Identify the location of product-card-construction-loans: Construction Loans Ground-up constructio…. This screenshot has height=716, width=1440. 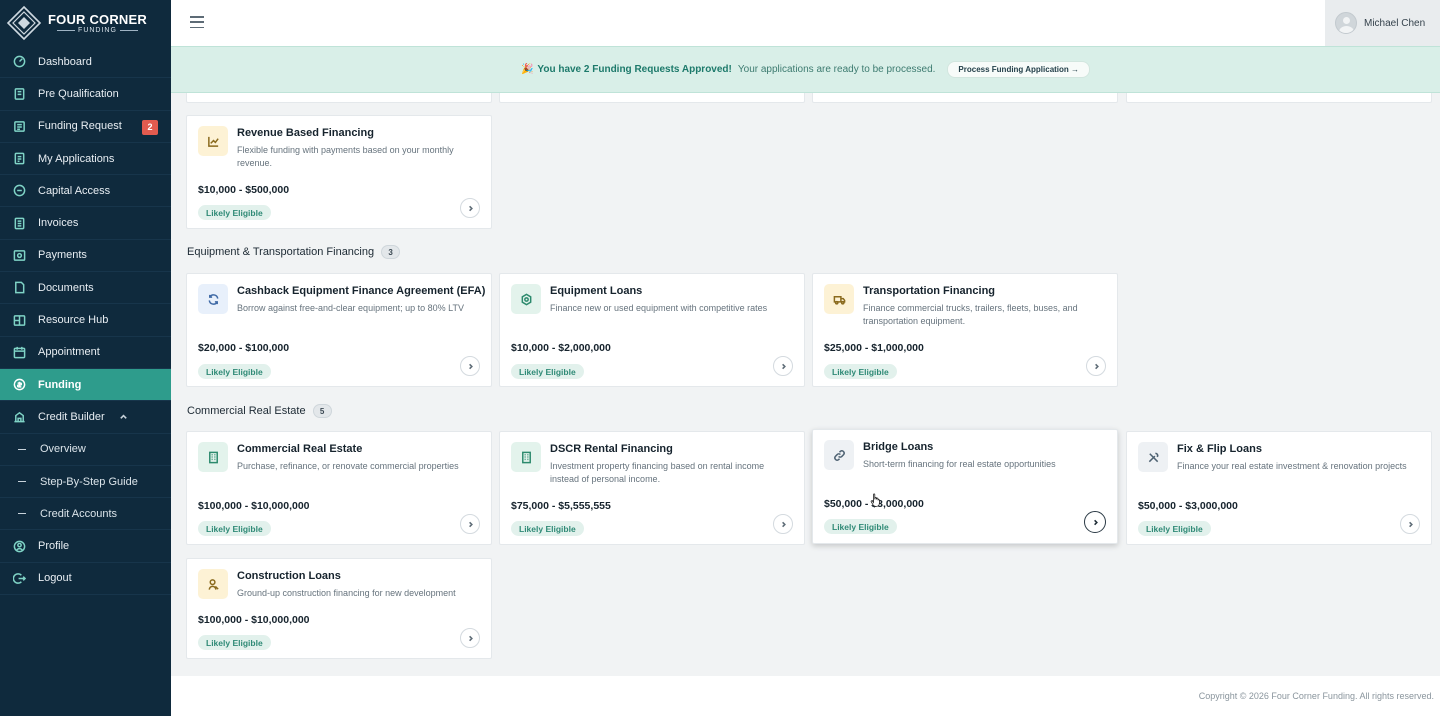
(339, 608).